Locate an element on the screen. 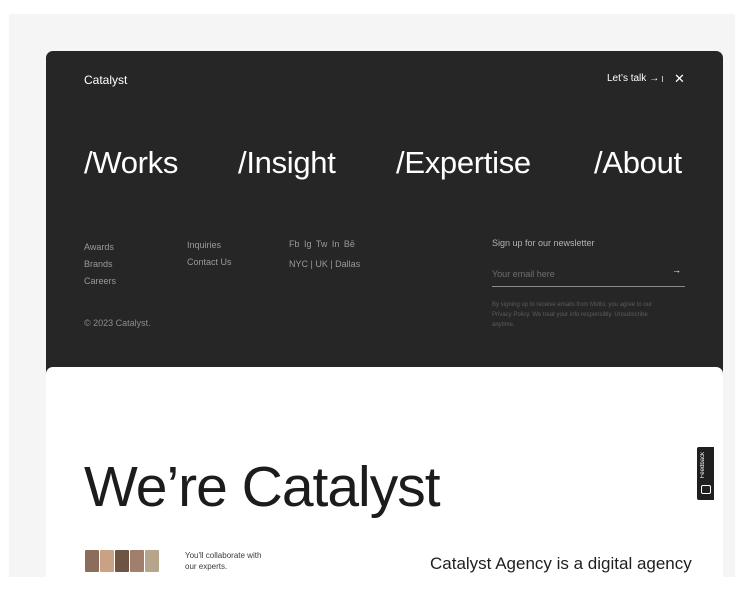 The image size is (735, 605). about-text: Catalyst Agency is a digital agency is located at coordinates (561, 563).